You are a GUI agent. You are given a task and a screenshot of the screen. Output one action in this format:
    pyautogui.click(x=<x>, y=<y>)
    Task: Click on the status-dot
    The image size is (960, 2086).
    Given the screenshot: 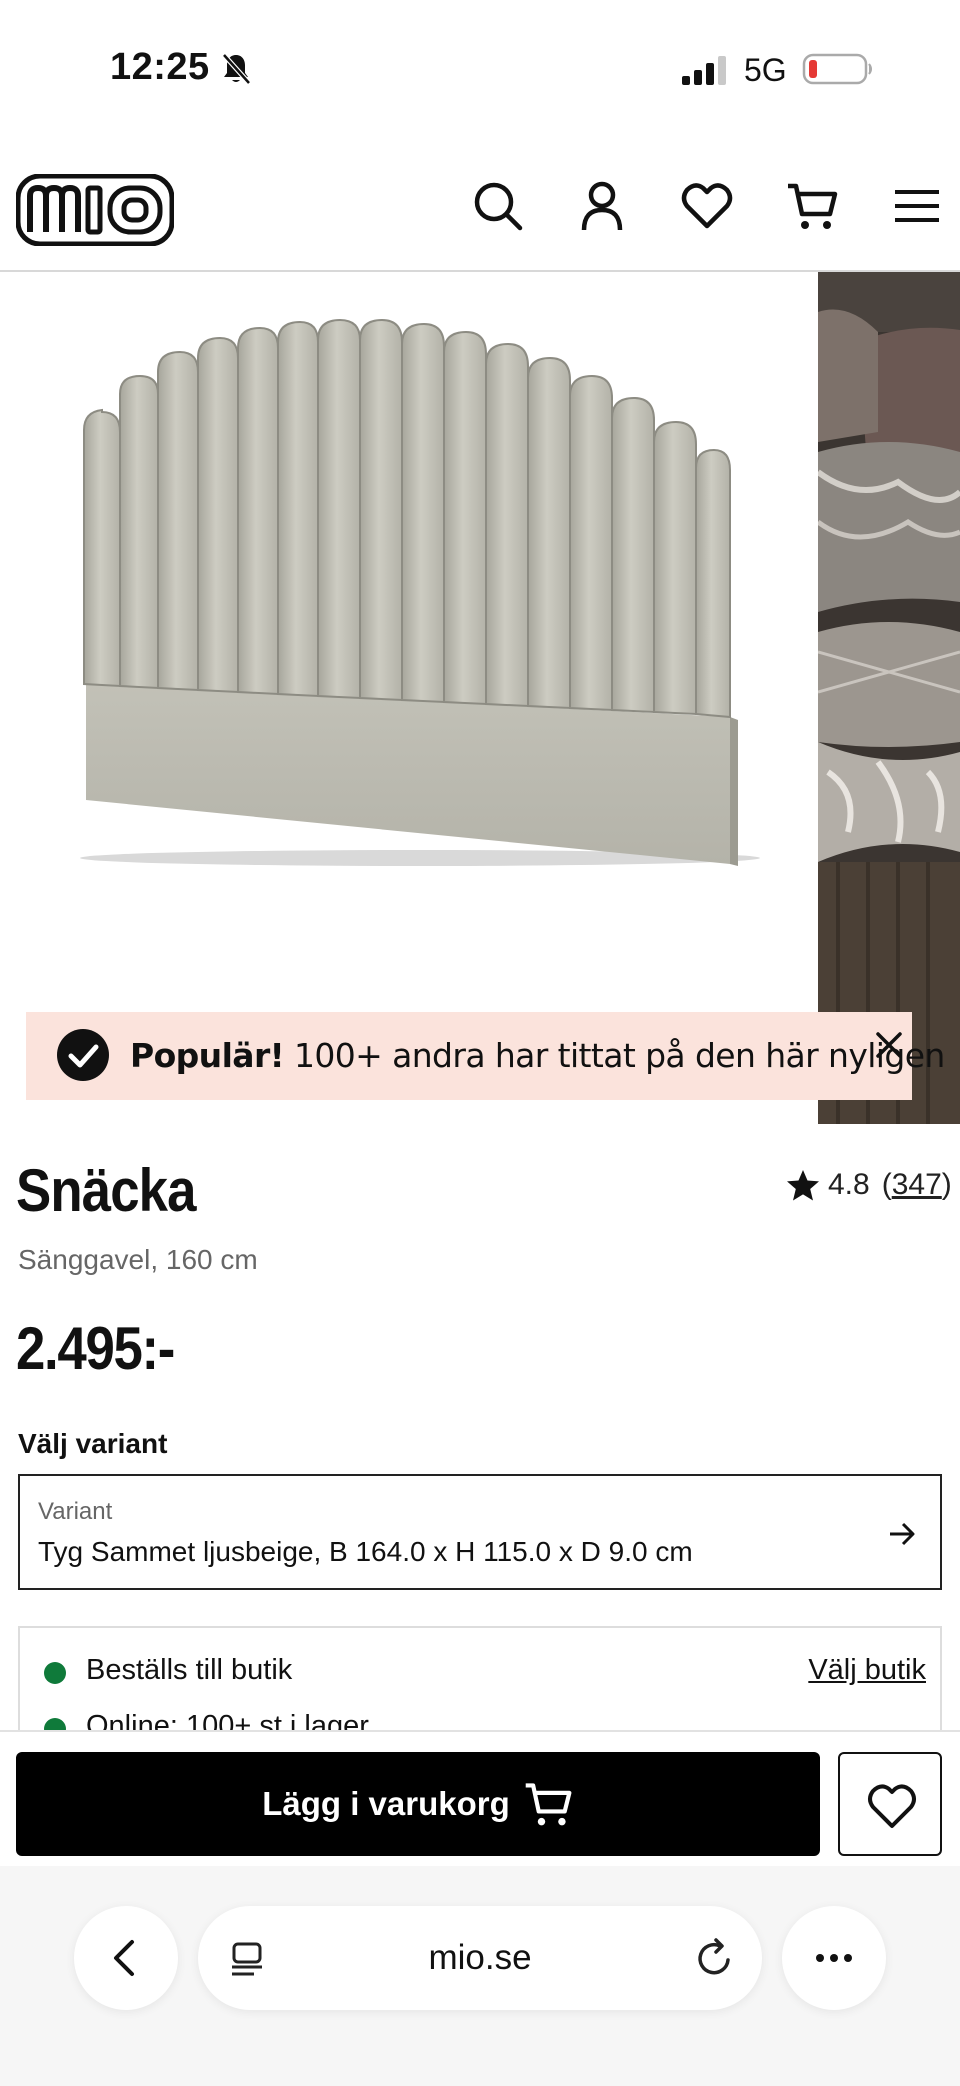 What is the action you would take?
    pyautogui.click(x=55, y=1673)
    